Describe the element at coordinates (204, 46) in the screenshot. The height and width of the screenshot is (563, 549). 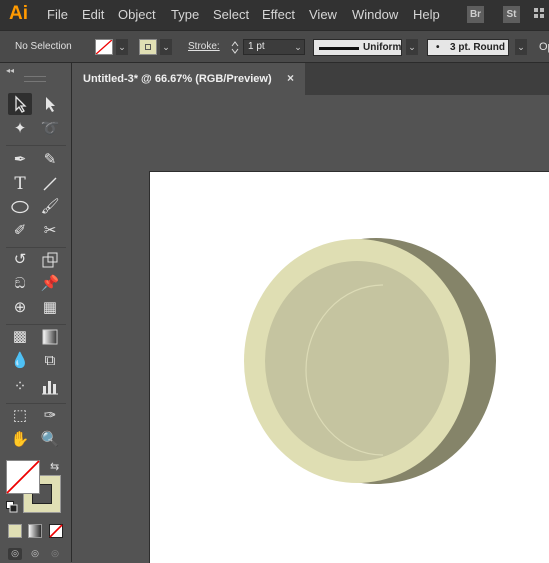
I see `stroke-label: Stroke:` at that location.